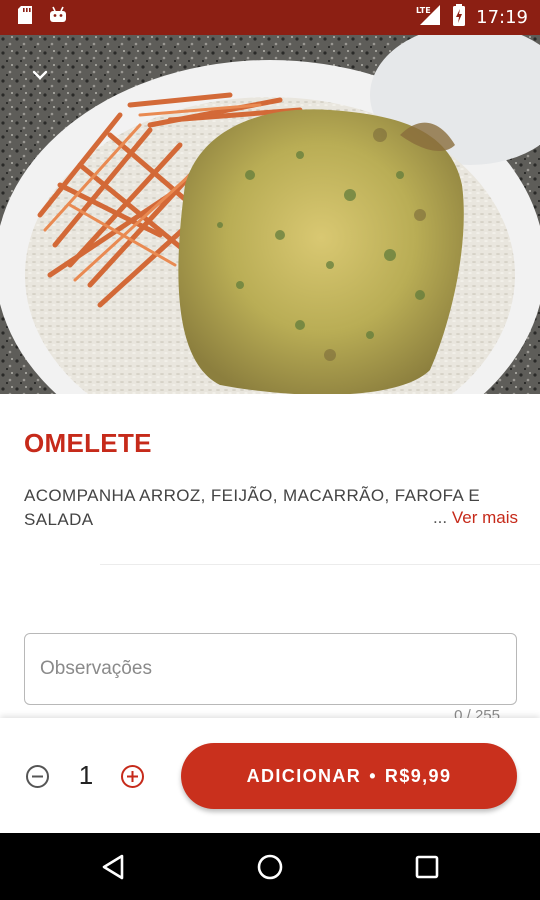  I want to click on back-button, so click(113, 867).